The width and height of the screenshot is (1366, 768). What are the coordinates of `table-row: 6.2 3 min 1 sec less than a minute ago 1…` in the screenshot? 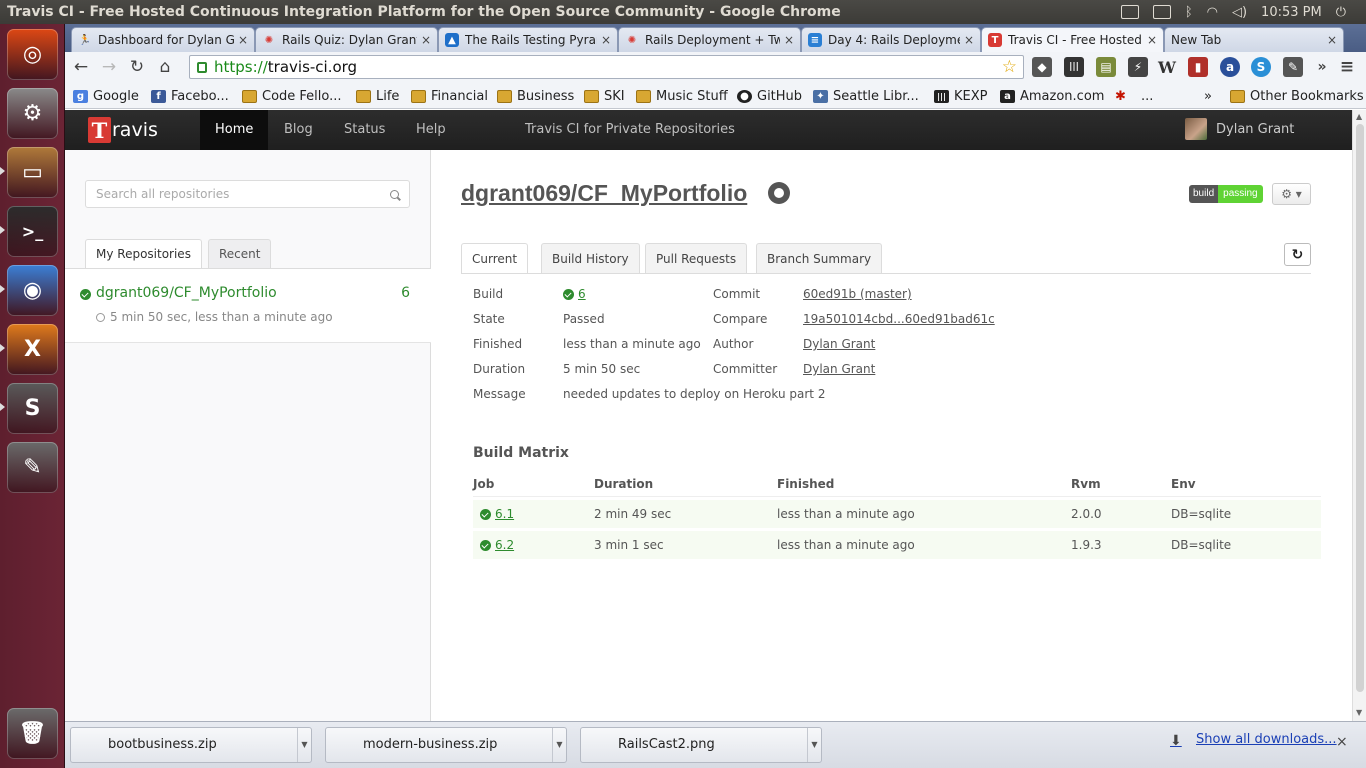 It's located at (897, 545).